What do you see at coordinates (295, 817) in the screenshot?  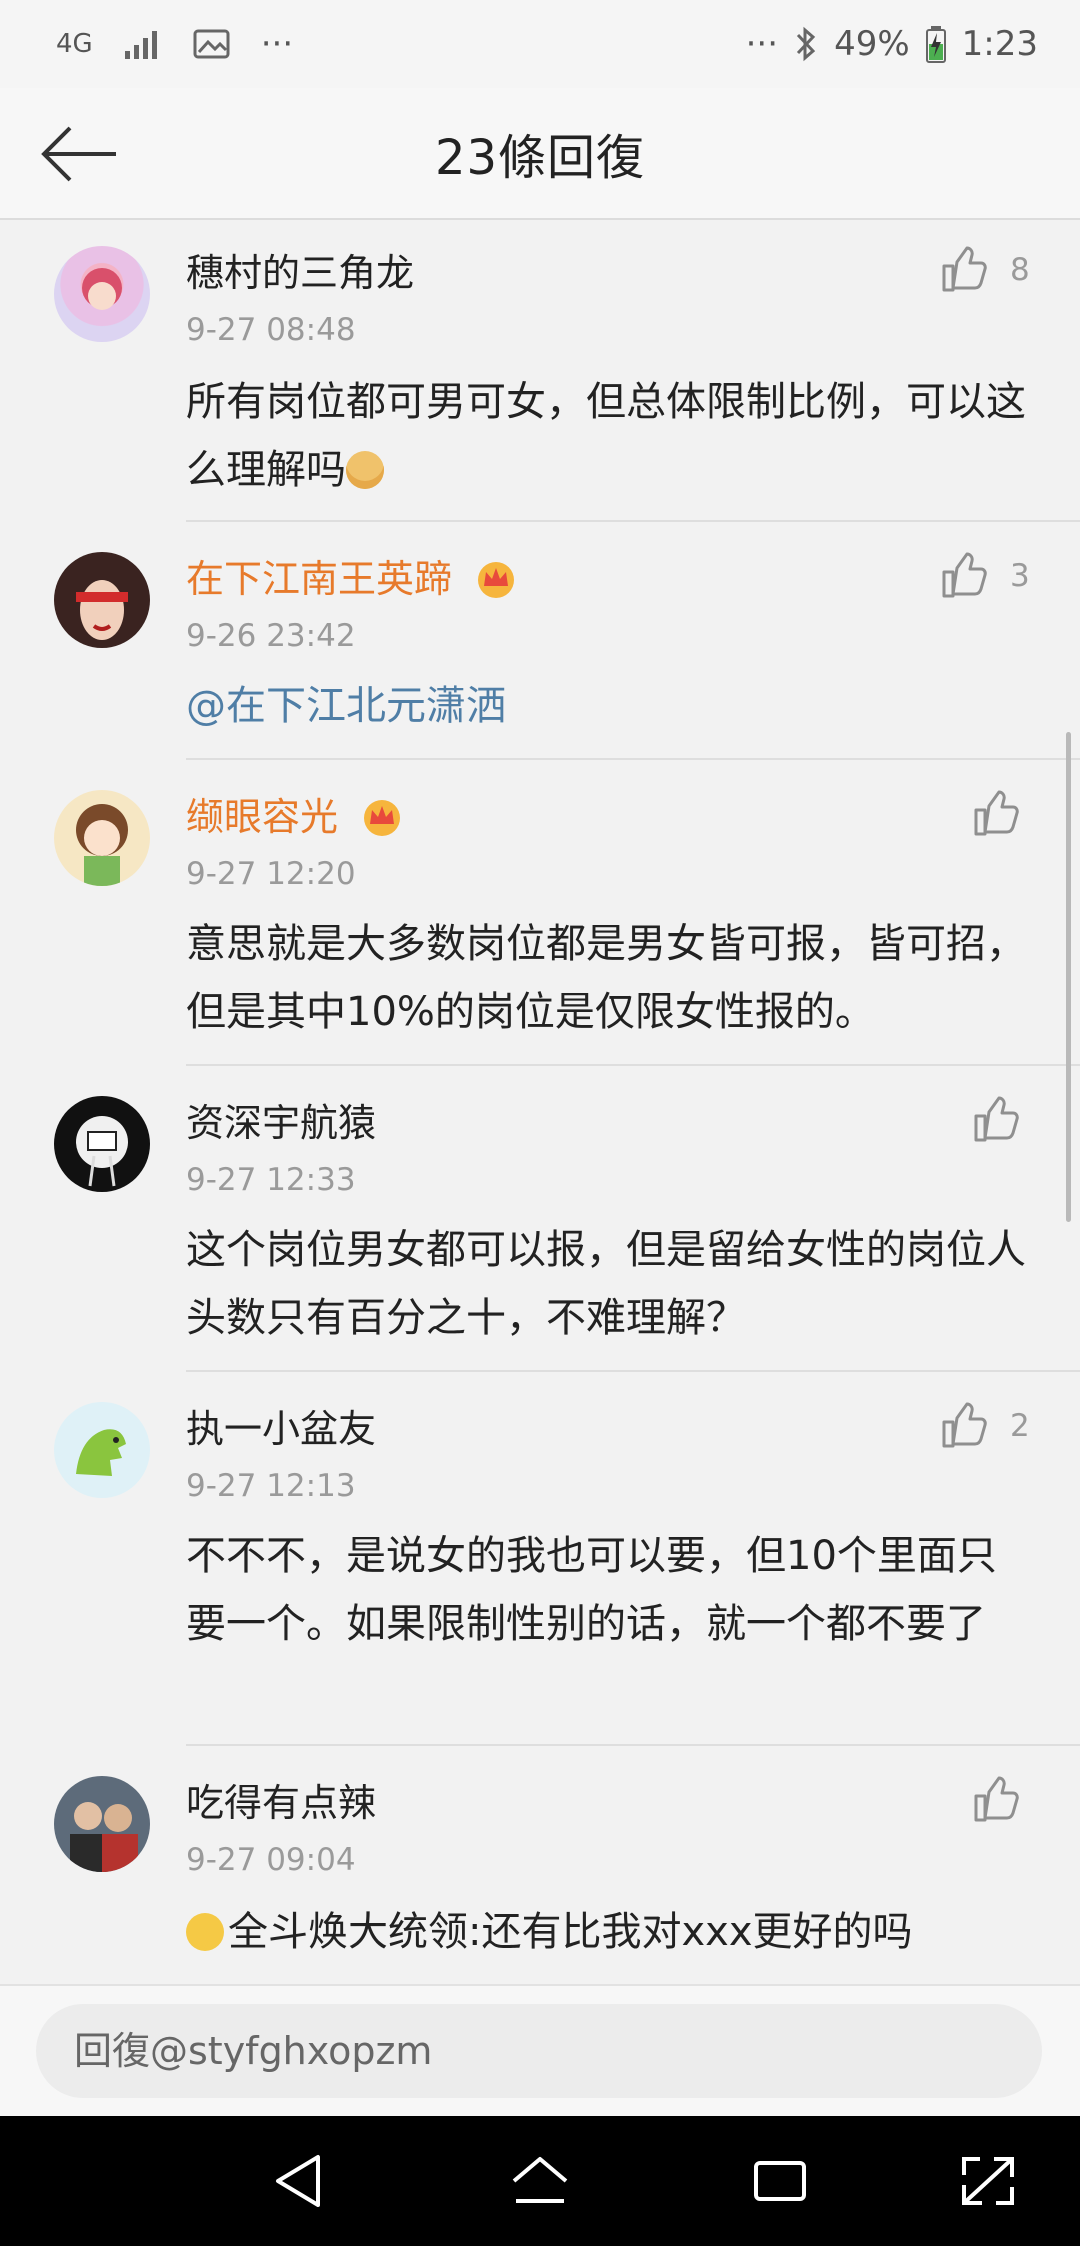 I see `comment-author: 缬眼容光` at bounding box center [295, 817].